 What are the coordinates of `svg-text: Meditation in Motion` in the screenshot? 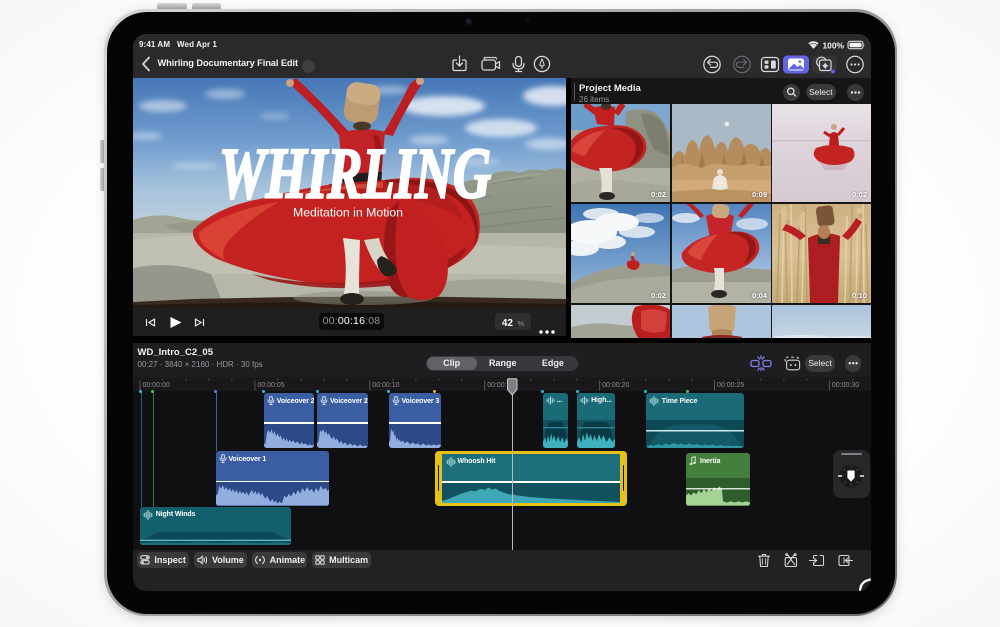 It's located at (348, 213).